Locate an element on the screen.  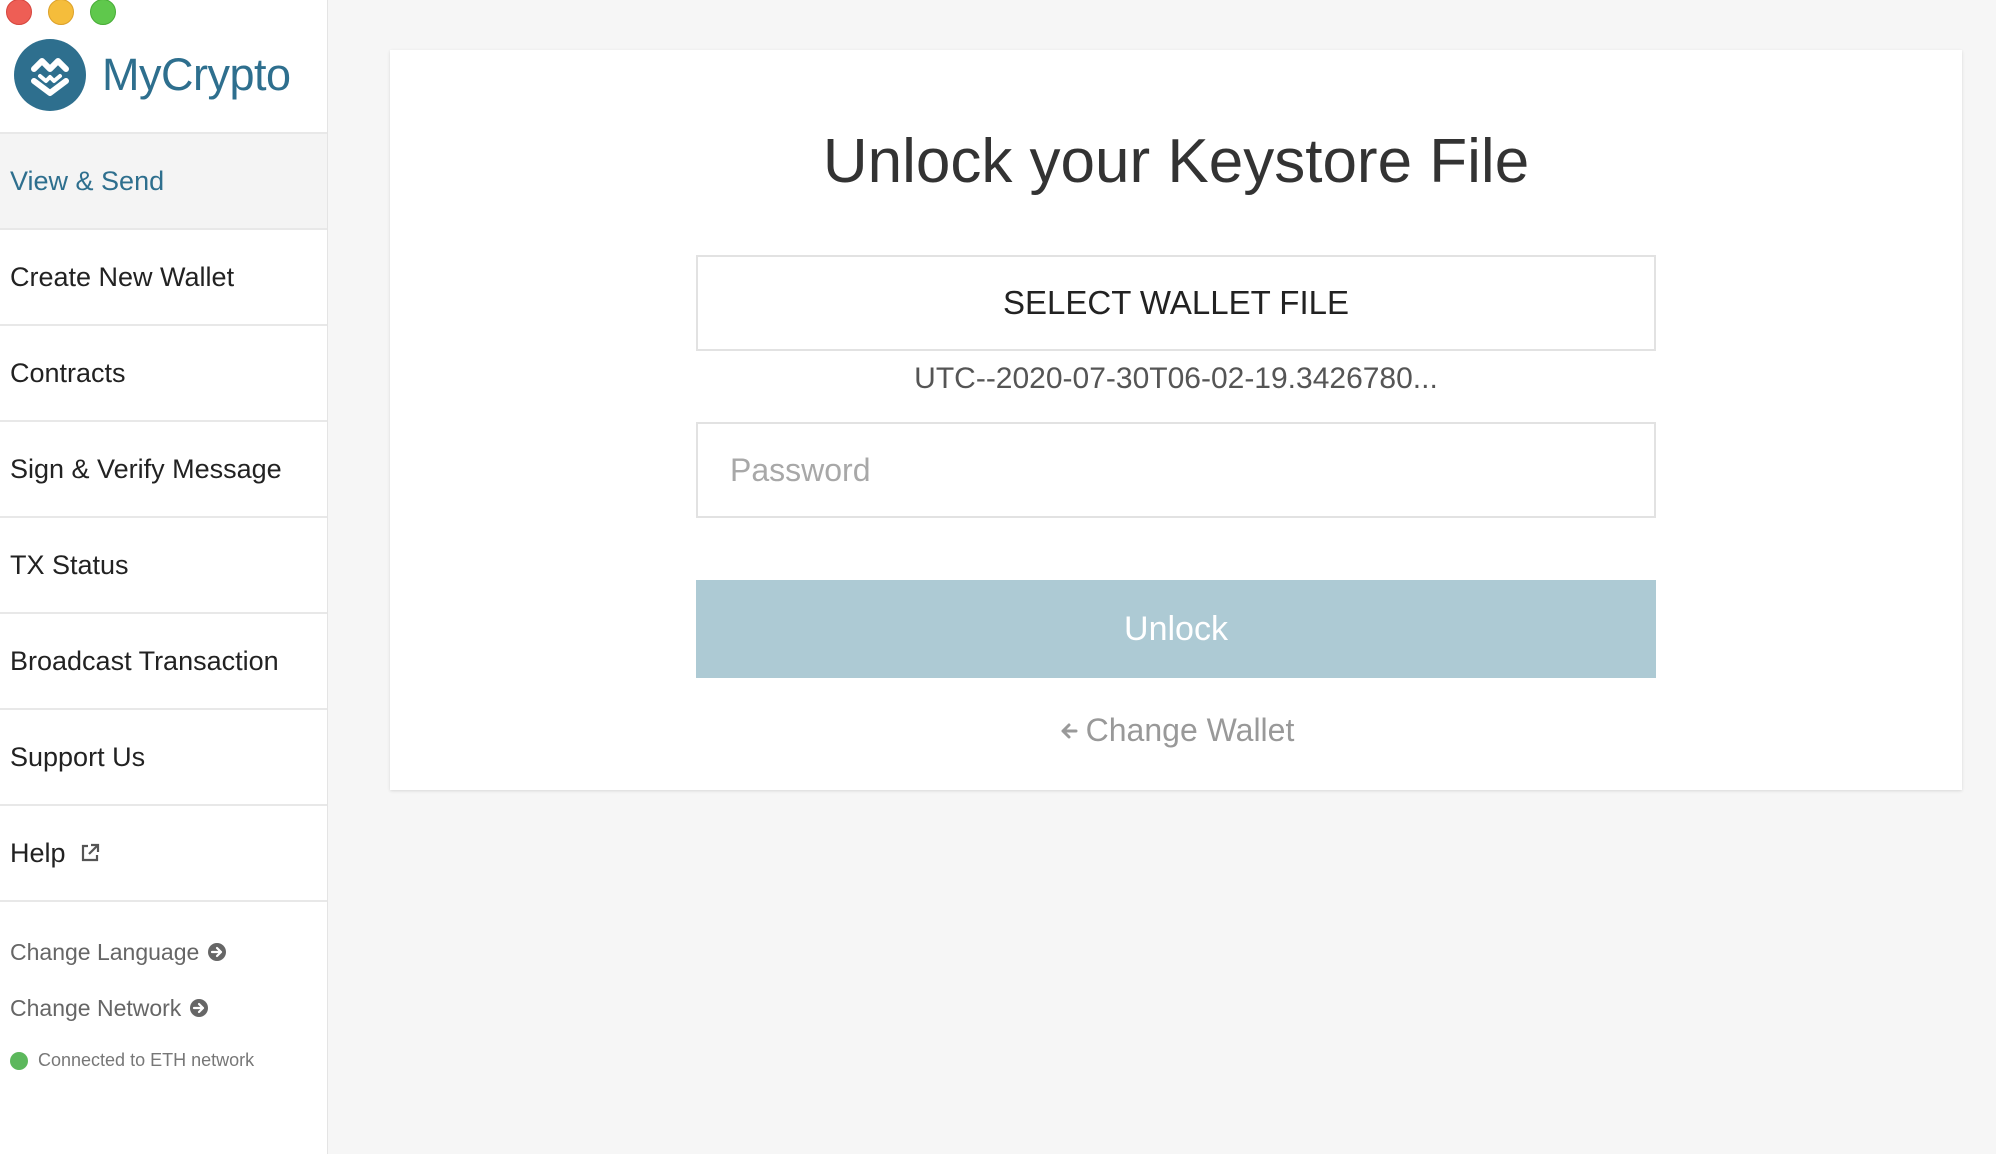
change-language-label: Change Language is located at coordinates (105, 951).